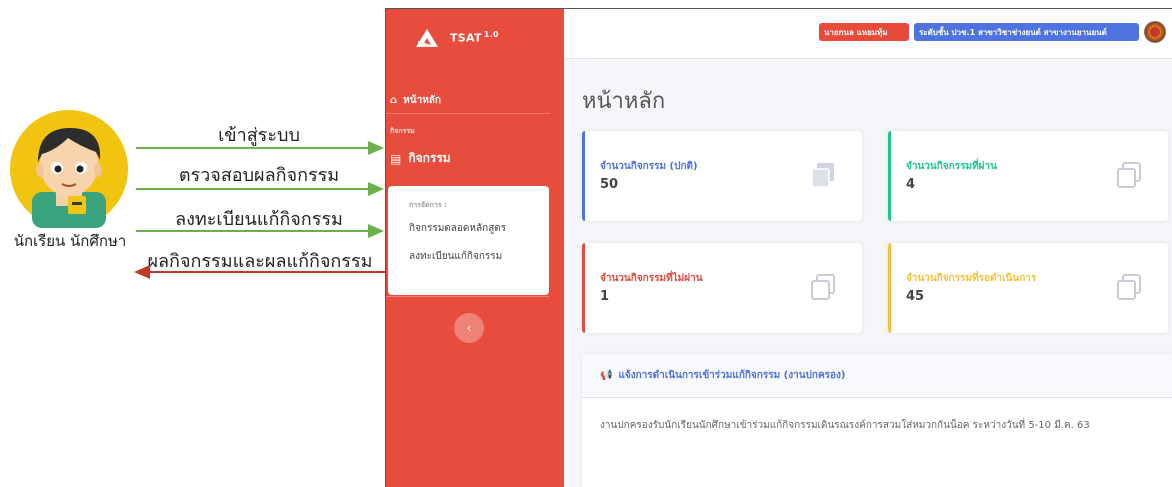 This screenshot has width=1172, height=487. I want to click on submenu-title: การจัดการ :, so click(428, 205).